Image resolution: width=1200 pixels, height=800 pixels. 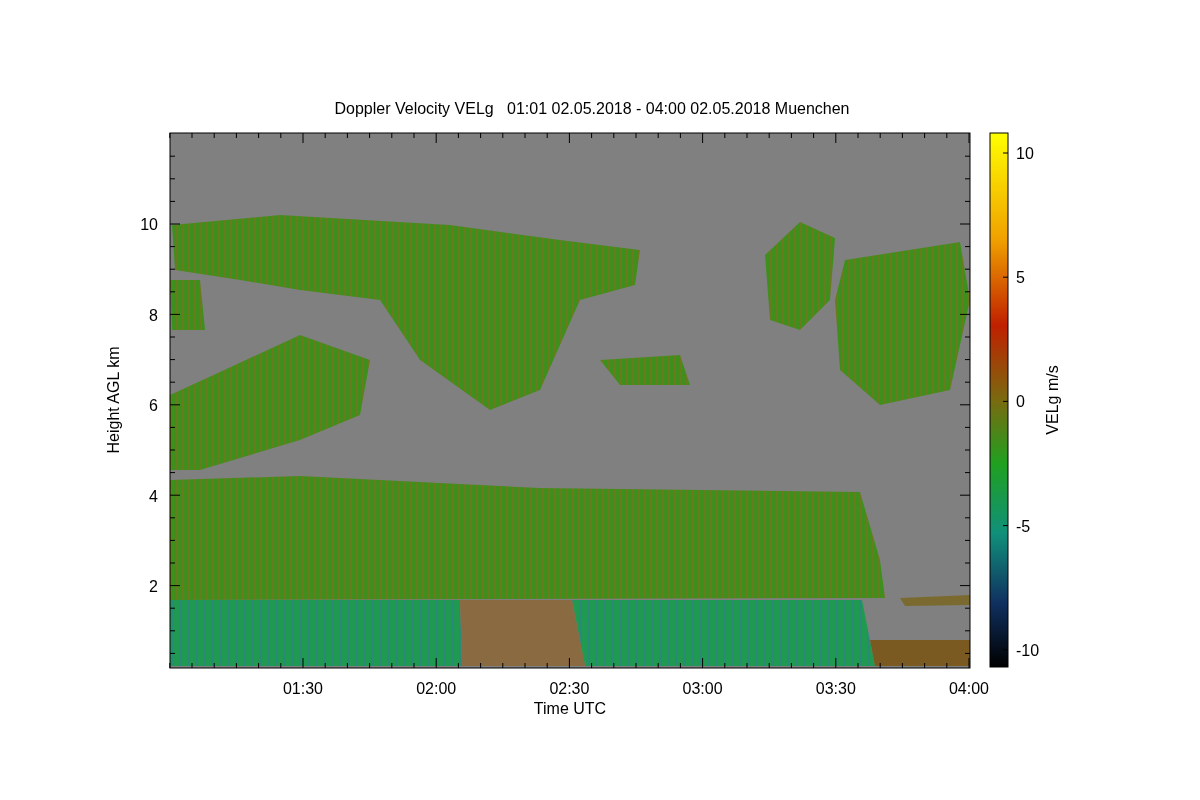 I want to click on x-axis-title: Time UTC, so click(x=570, y=708).